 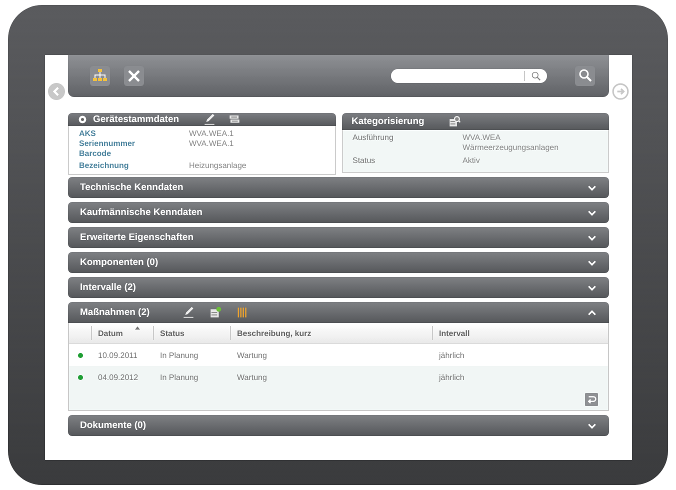 What do you see at coordinates (338, 312) in the screenshot?
I see `section-header: Maßnahmen (2)` at bounding box center [338, 312].